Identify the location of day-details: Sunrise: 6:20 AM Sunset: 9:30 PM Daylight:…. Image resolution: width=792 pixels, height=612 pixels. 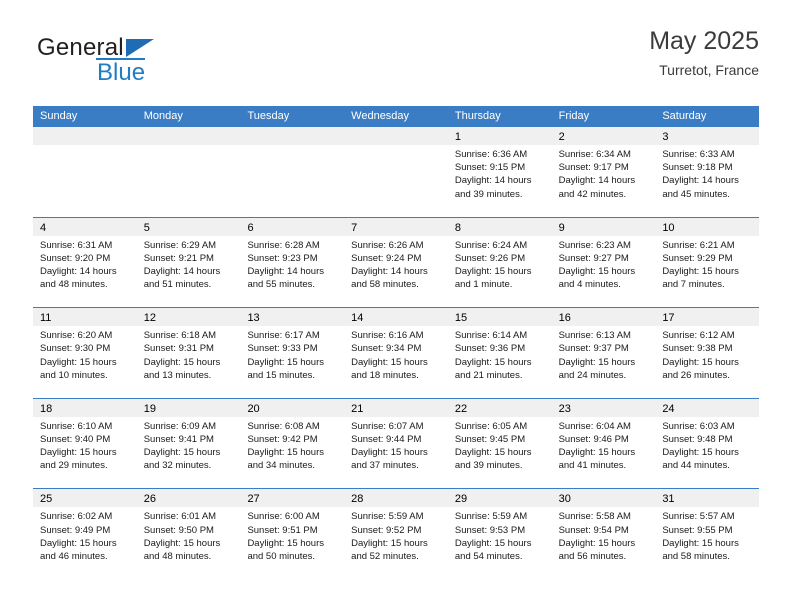
(85, 354).